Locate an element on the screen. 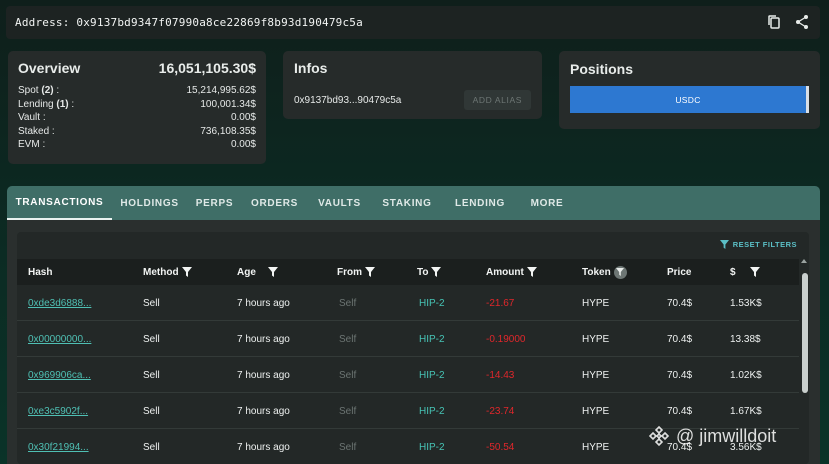 The height and width of the screenshot is (464, 829). infos-card: Infos 0x9137bd93...90479c5a ADD ALIAS is located at coordinates (412, 85).